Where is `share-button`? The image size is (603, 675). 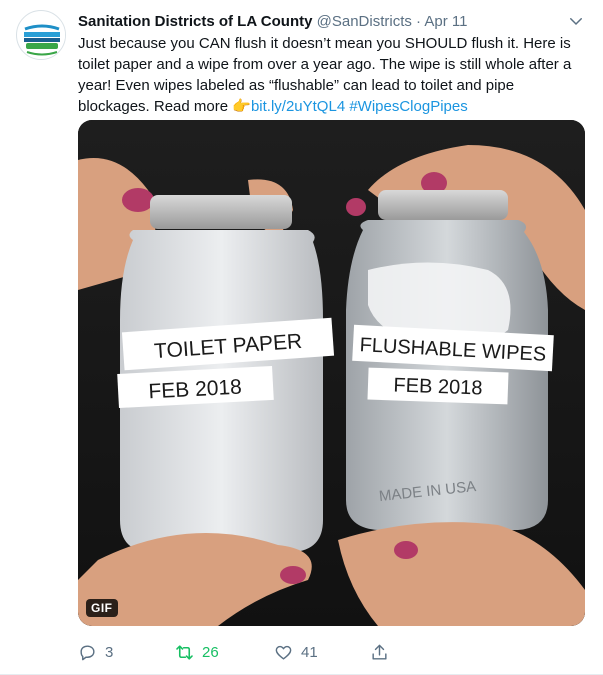 share-button is located at coordinates (383, 652).